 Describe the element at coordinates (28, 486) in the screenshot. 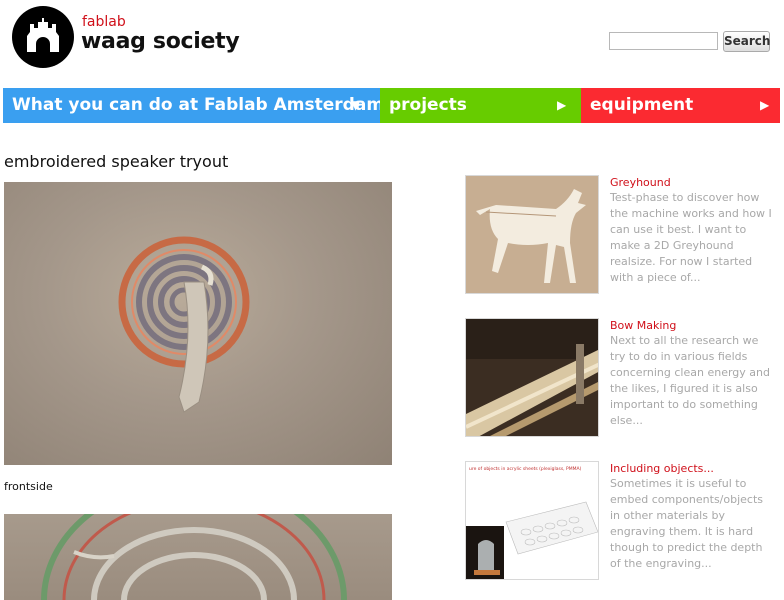

I see `photo-caption: frontside` at that location.